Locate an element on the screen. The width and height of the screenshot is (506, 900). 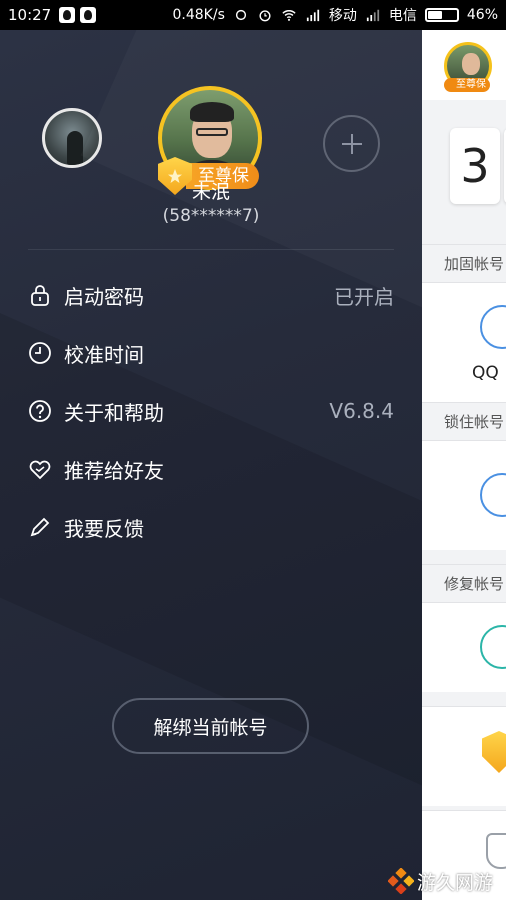
carrier-telecom: 电信 is located at coordinates (402, 16).